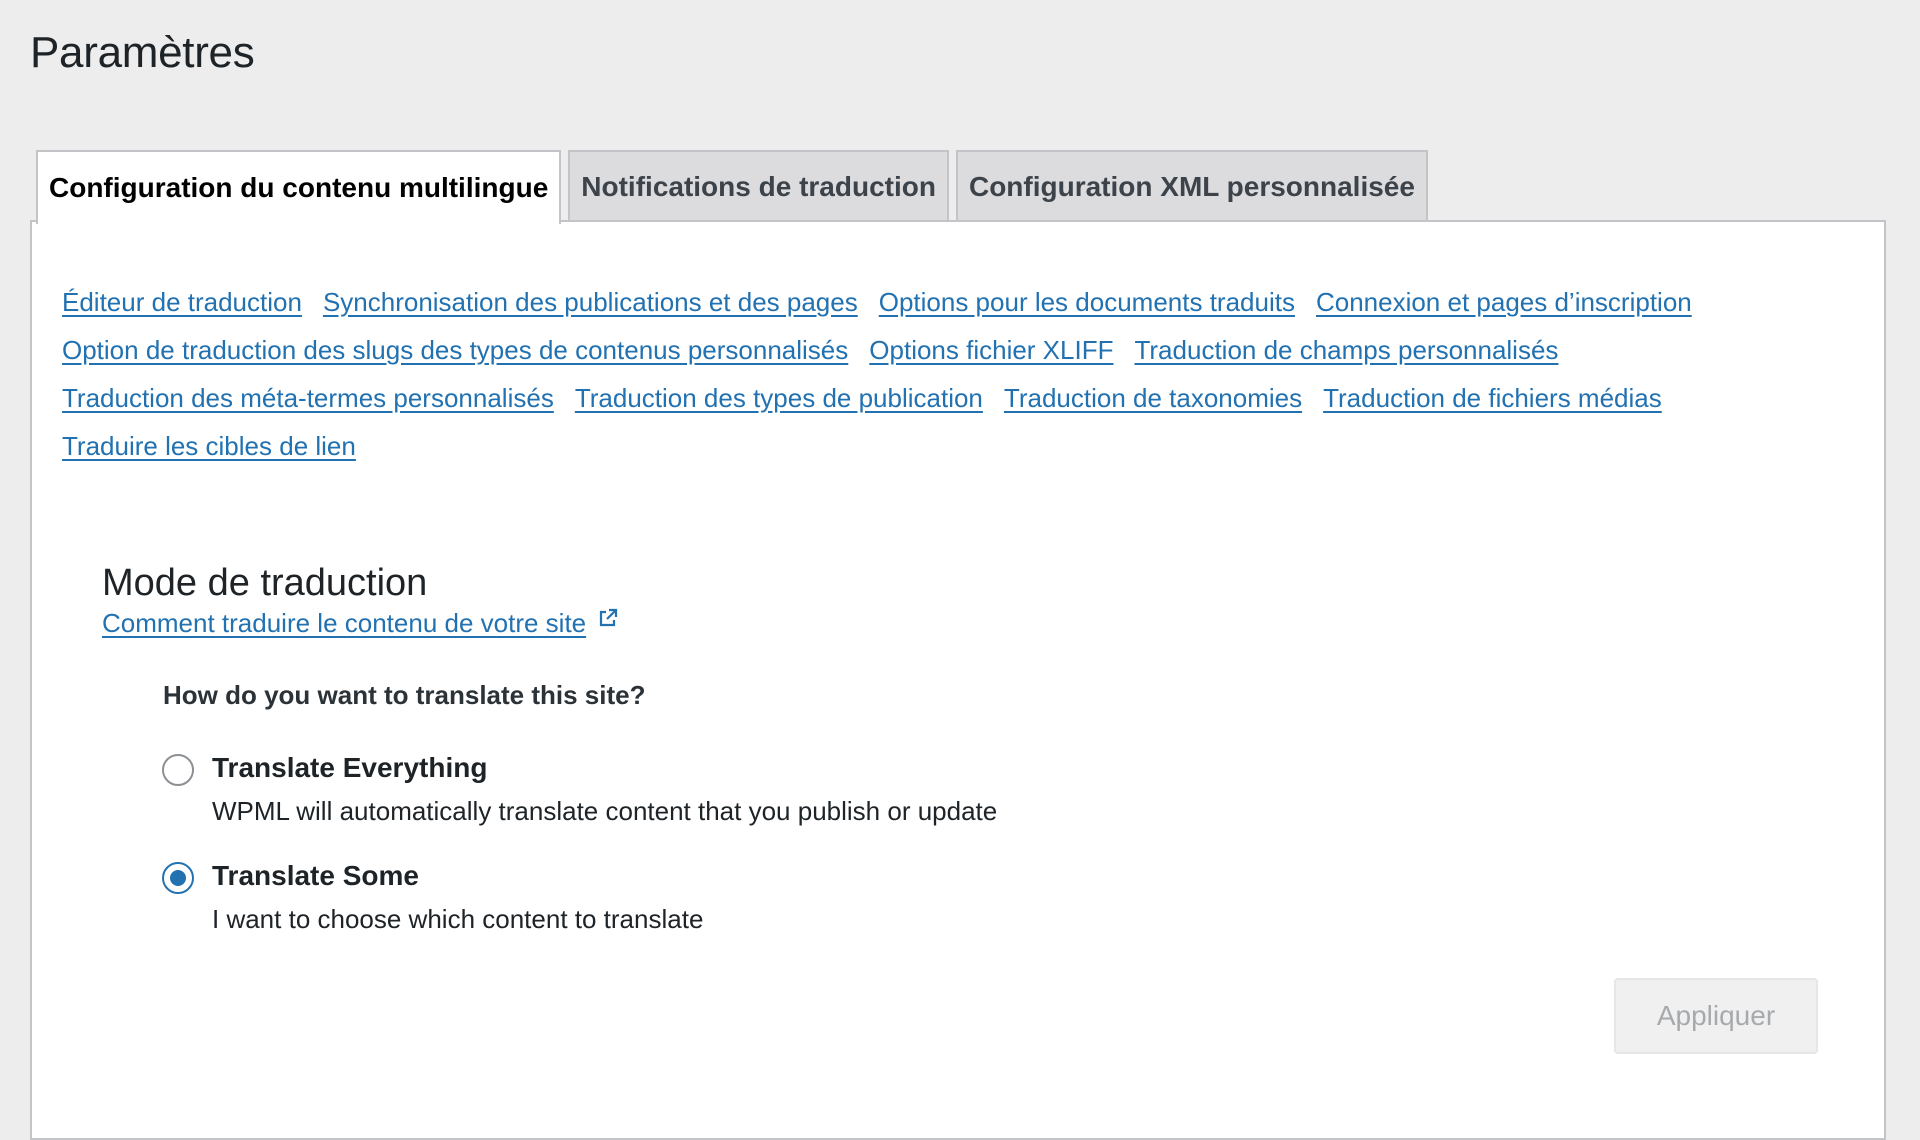 The width and height of the screenshot is (1920, 1140). I want to click on link-post-types-translation: Traduction des types de publication, so click(779, 398).